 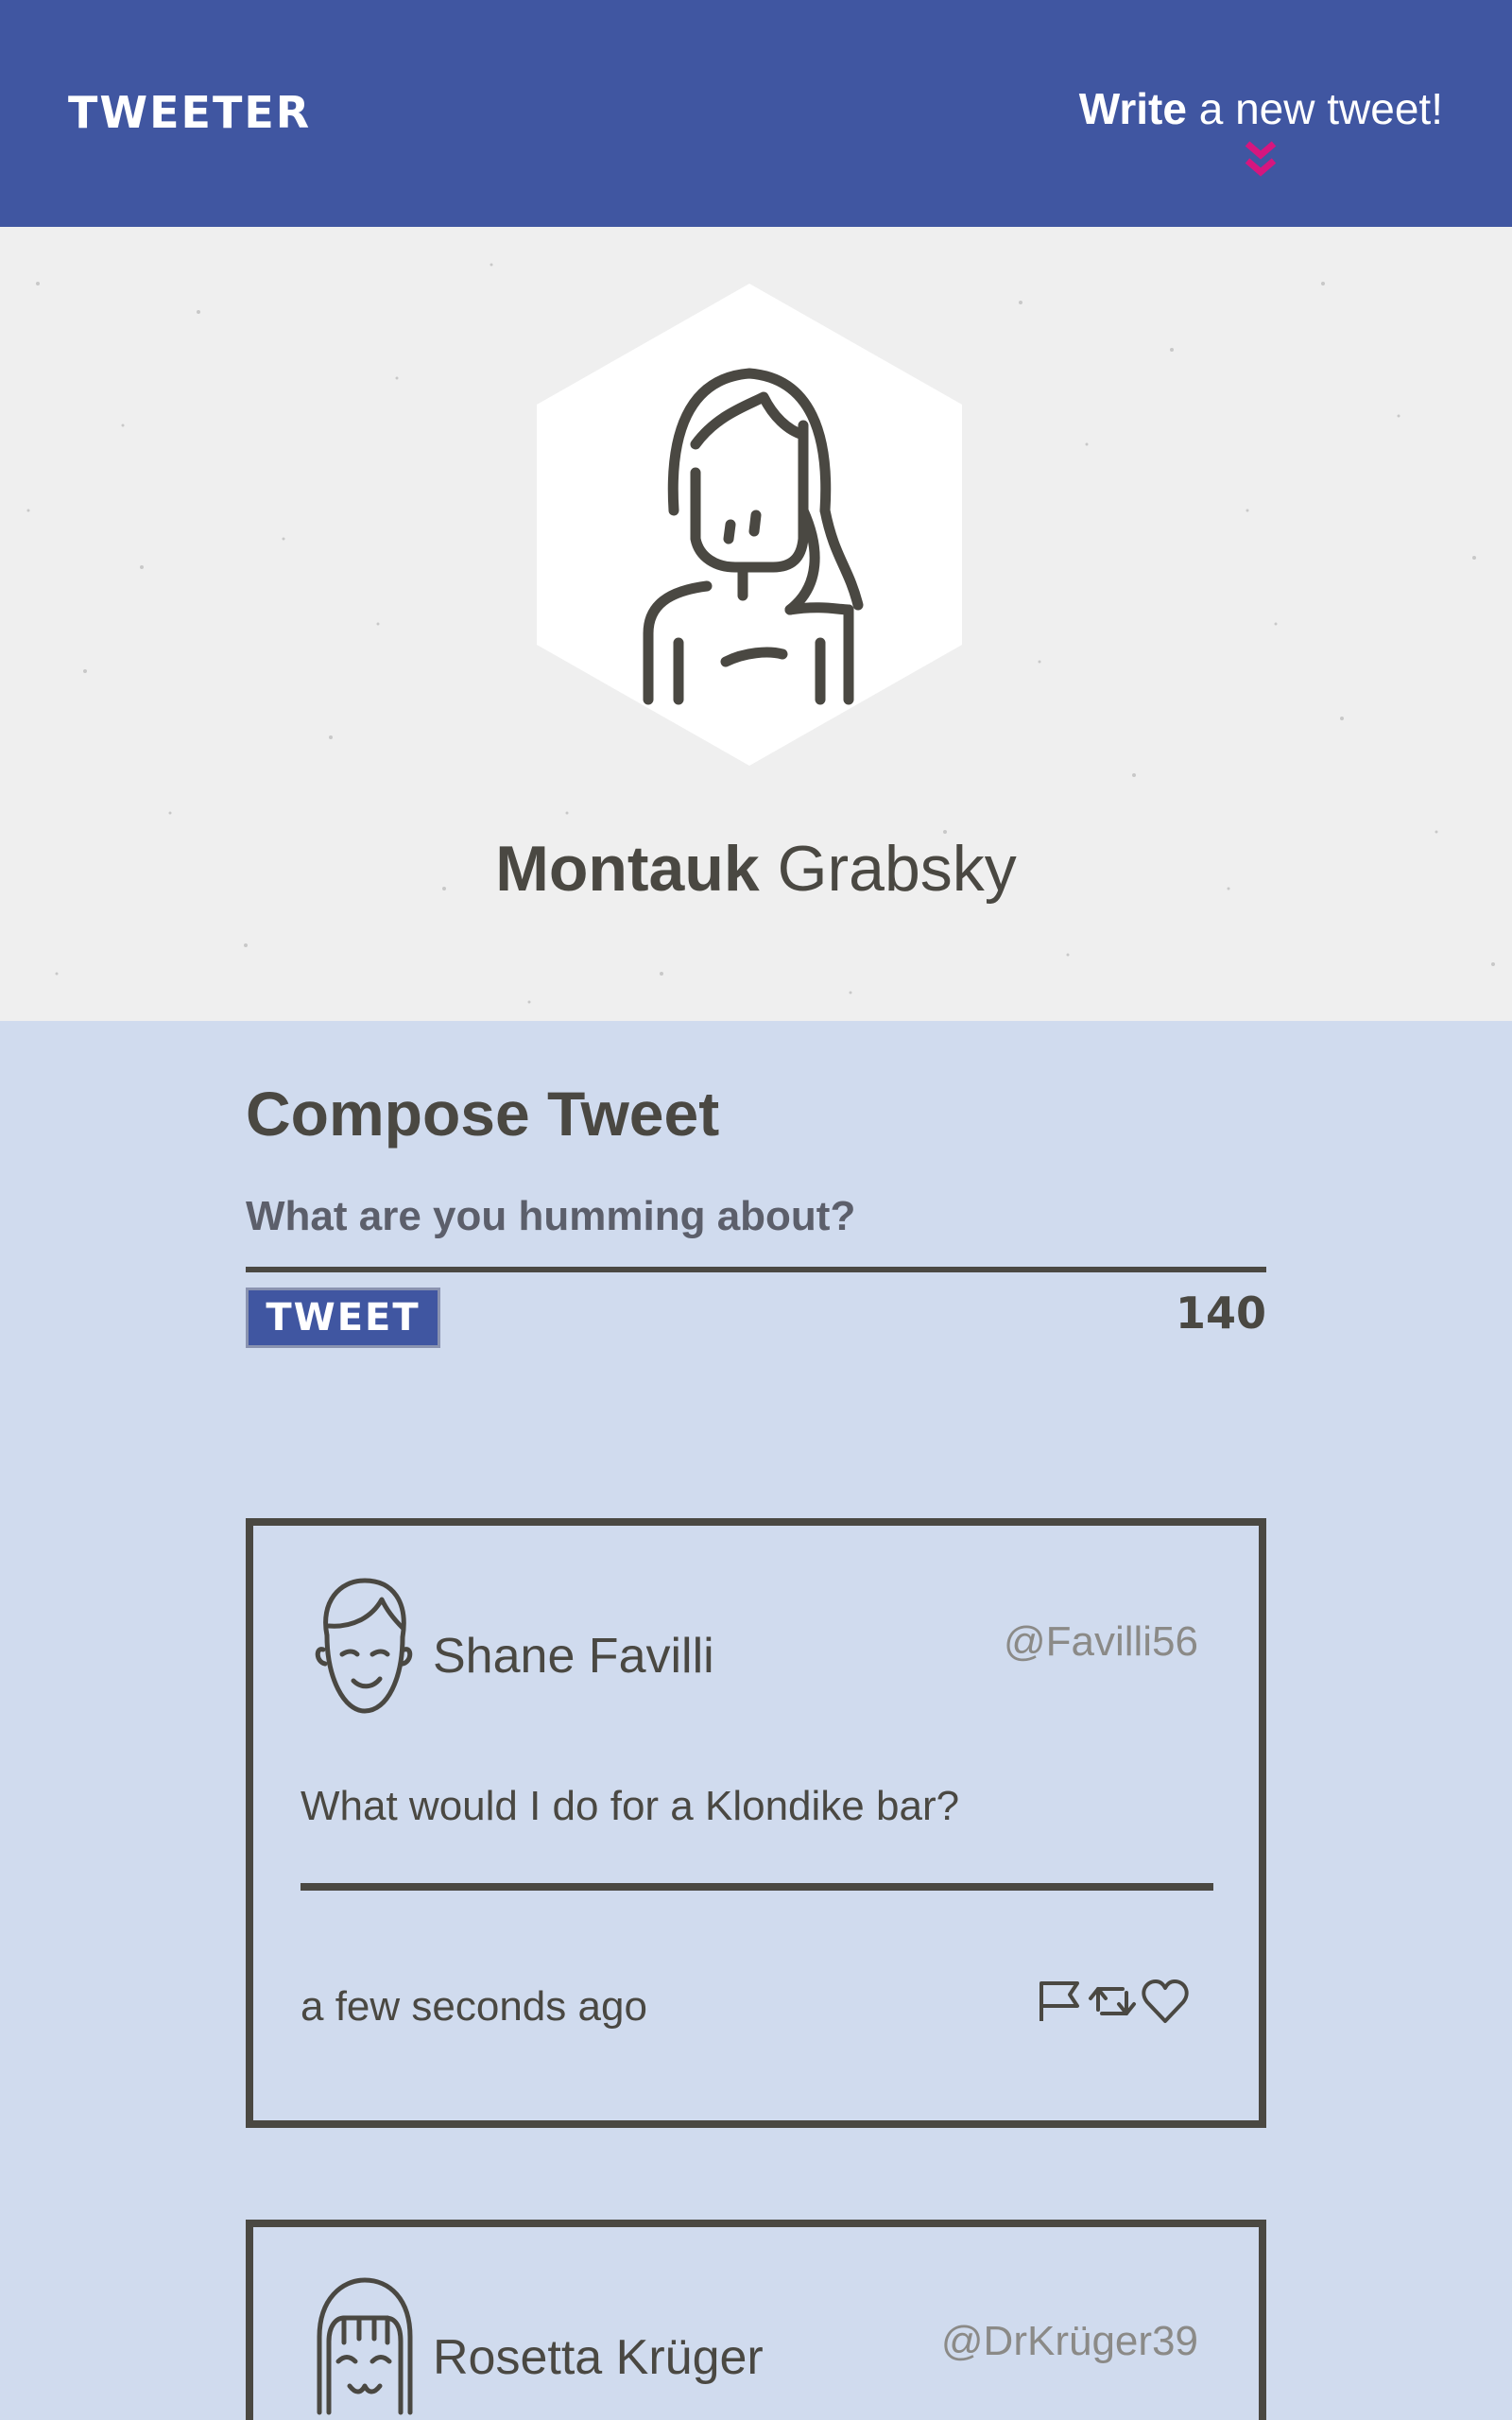 I want to click on write-bold-text: Write, so click(x=1132, y=108).